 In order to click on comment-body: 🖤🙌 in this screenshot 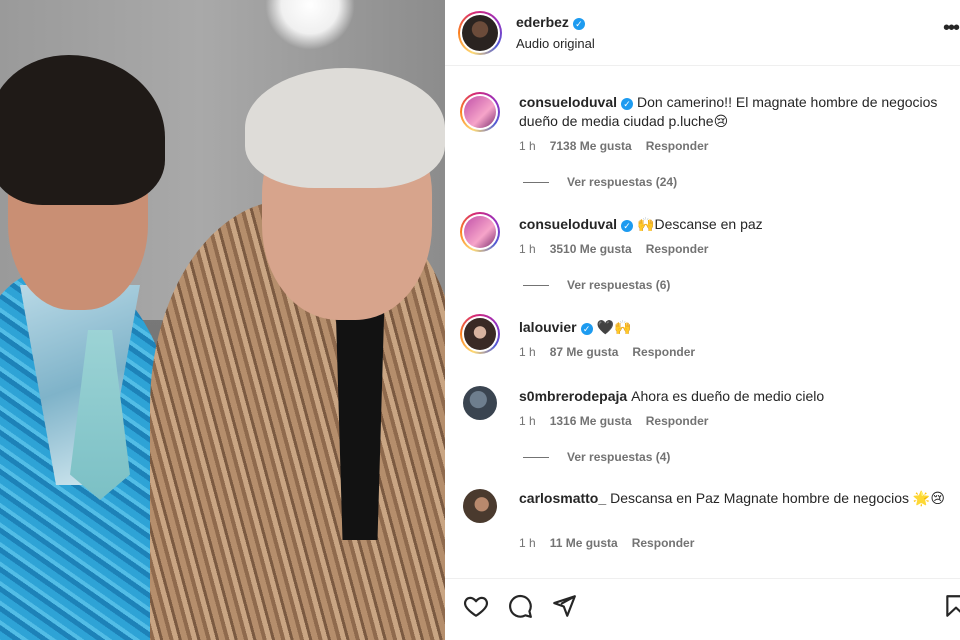, I will do `click(614, 327)`.